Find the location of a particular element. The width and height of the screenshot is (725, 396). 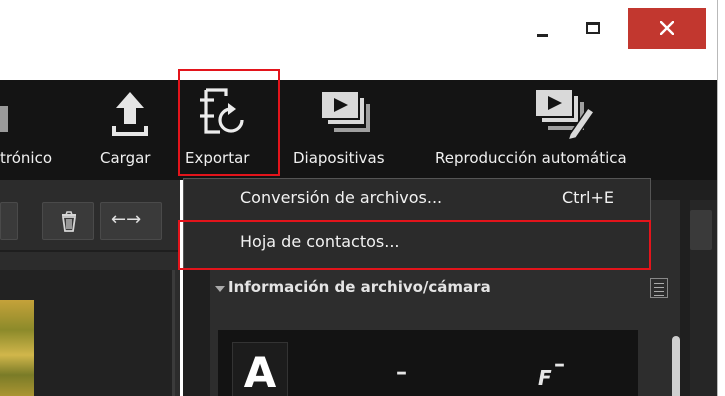

toolbar-label-export: Exportar is located at coordinates (217, 158).